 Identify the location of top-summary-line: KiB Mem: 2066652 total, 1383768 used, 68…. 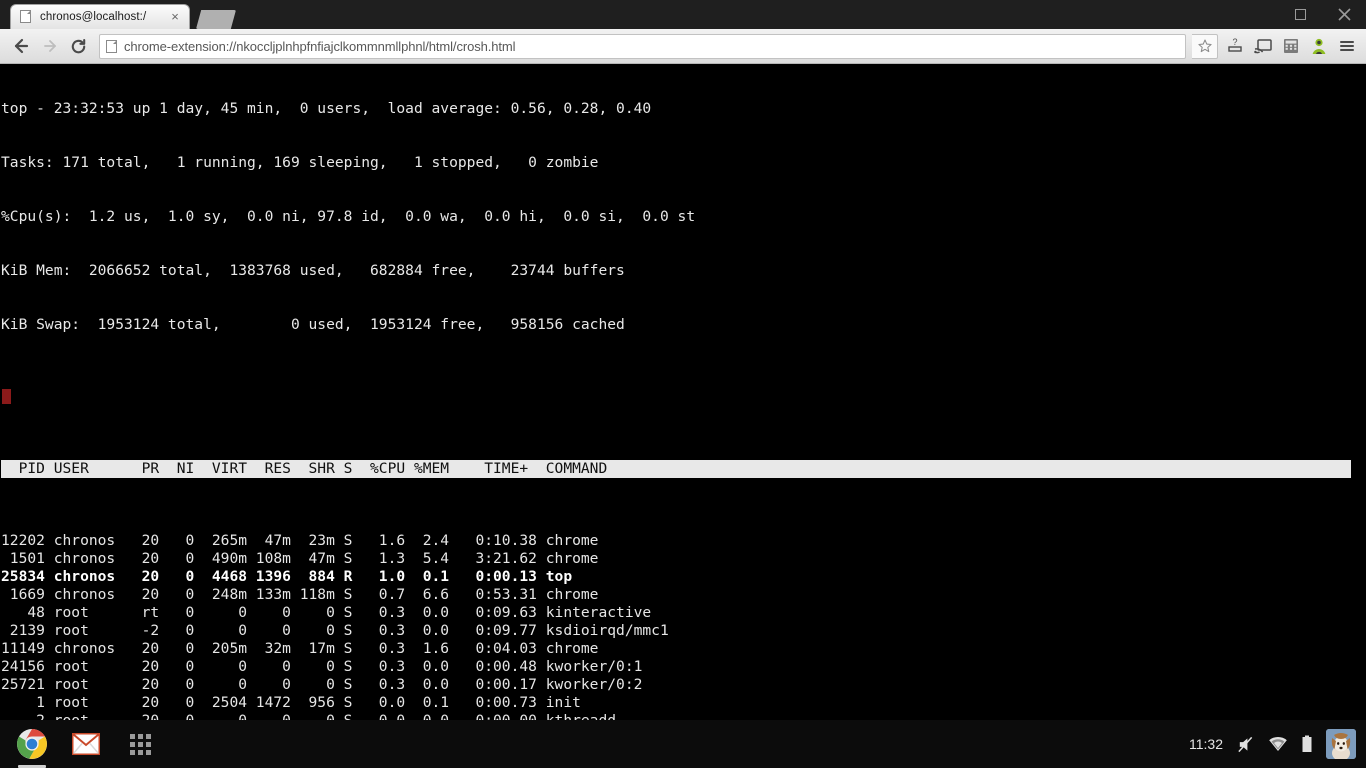
(313, 270).